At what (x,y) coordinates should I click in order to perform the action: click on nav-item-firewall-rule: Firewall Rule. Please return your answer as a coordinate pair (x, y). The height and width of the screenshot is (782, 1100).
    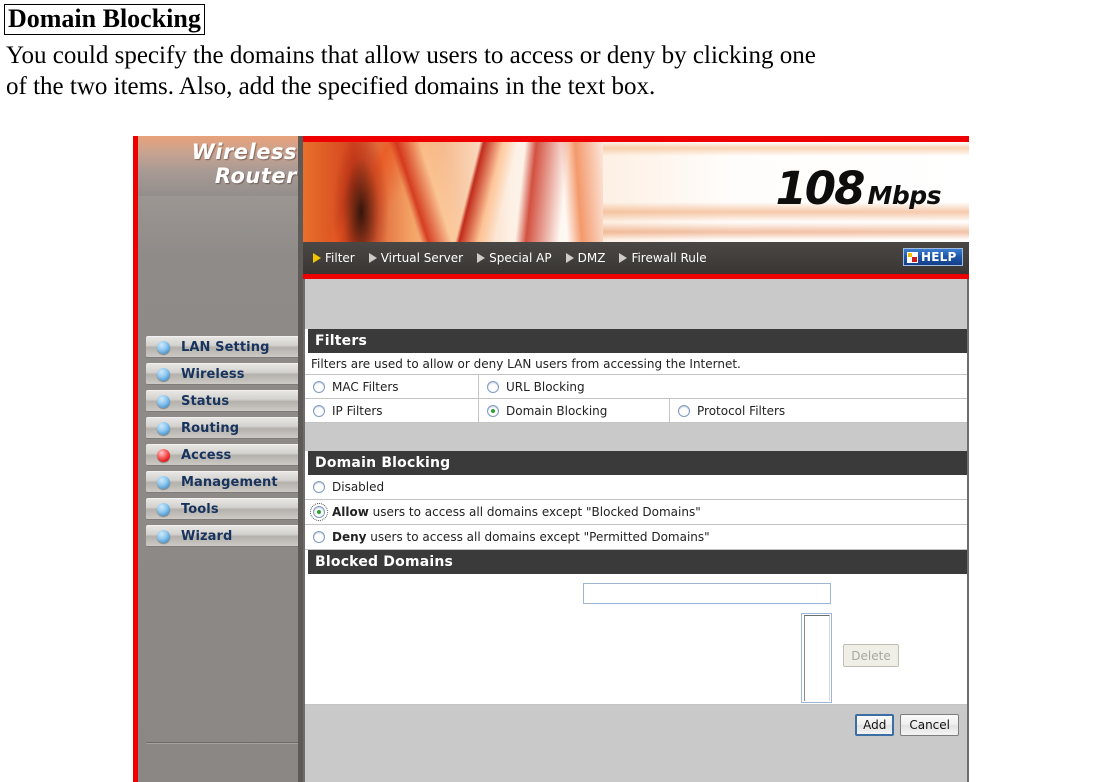
    Looking at the image, I should click on (663, 258).